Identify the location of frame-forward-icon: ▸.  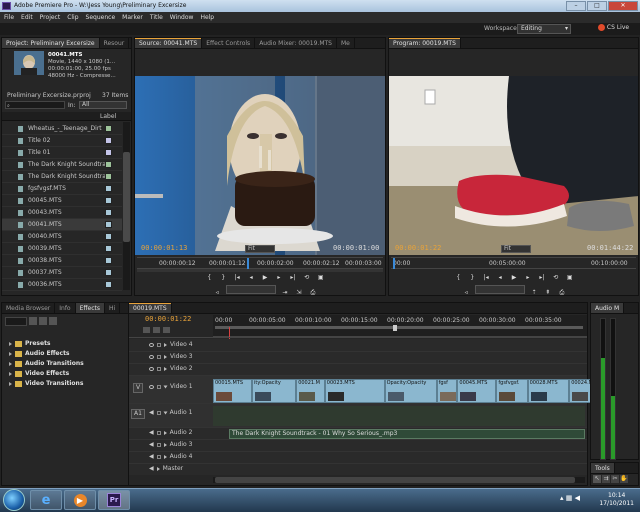
(279, 277).